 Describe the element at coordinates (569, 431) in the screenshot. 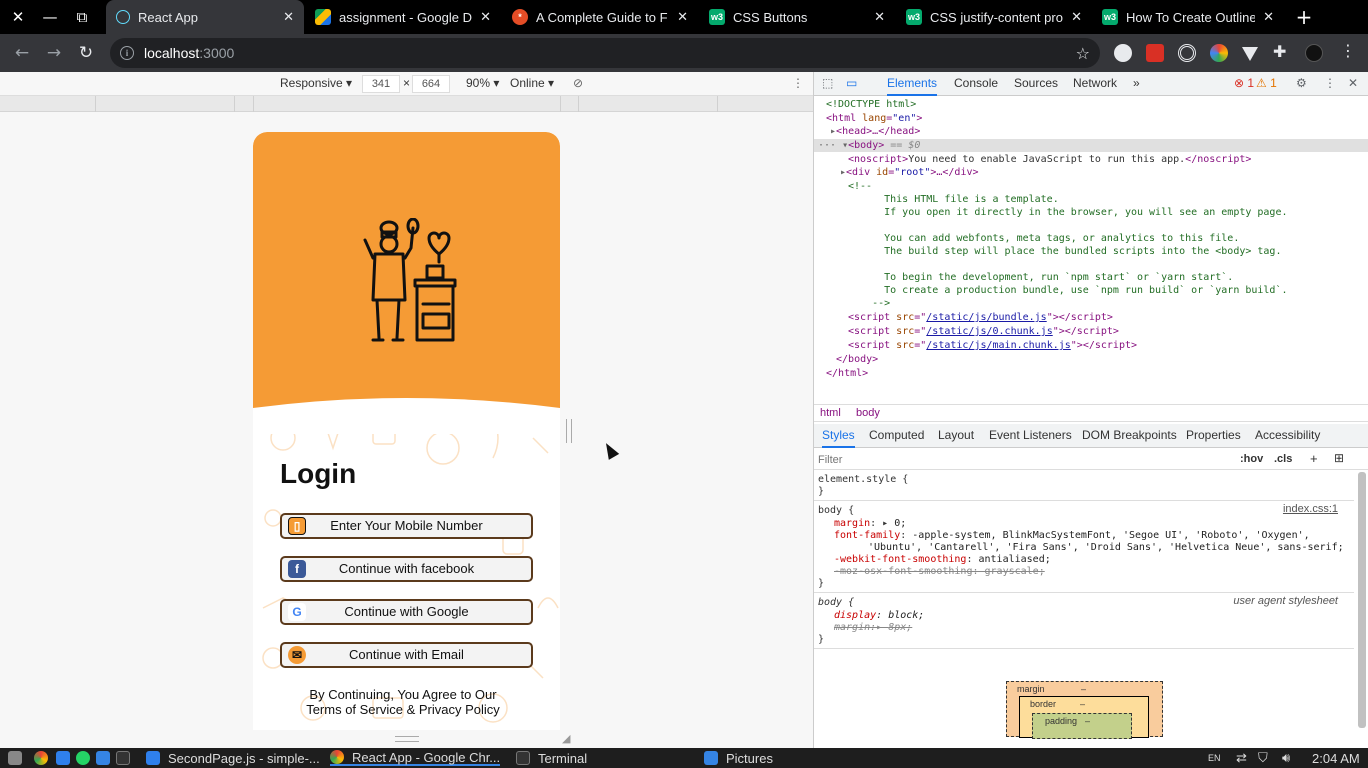

I see `resize-handle-right` at that location.